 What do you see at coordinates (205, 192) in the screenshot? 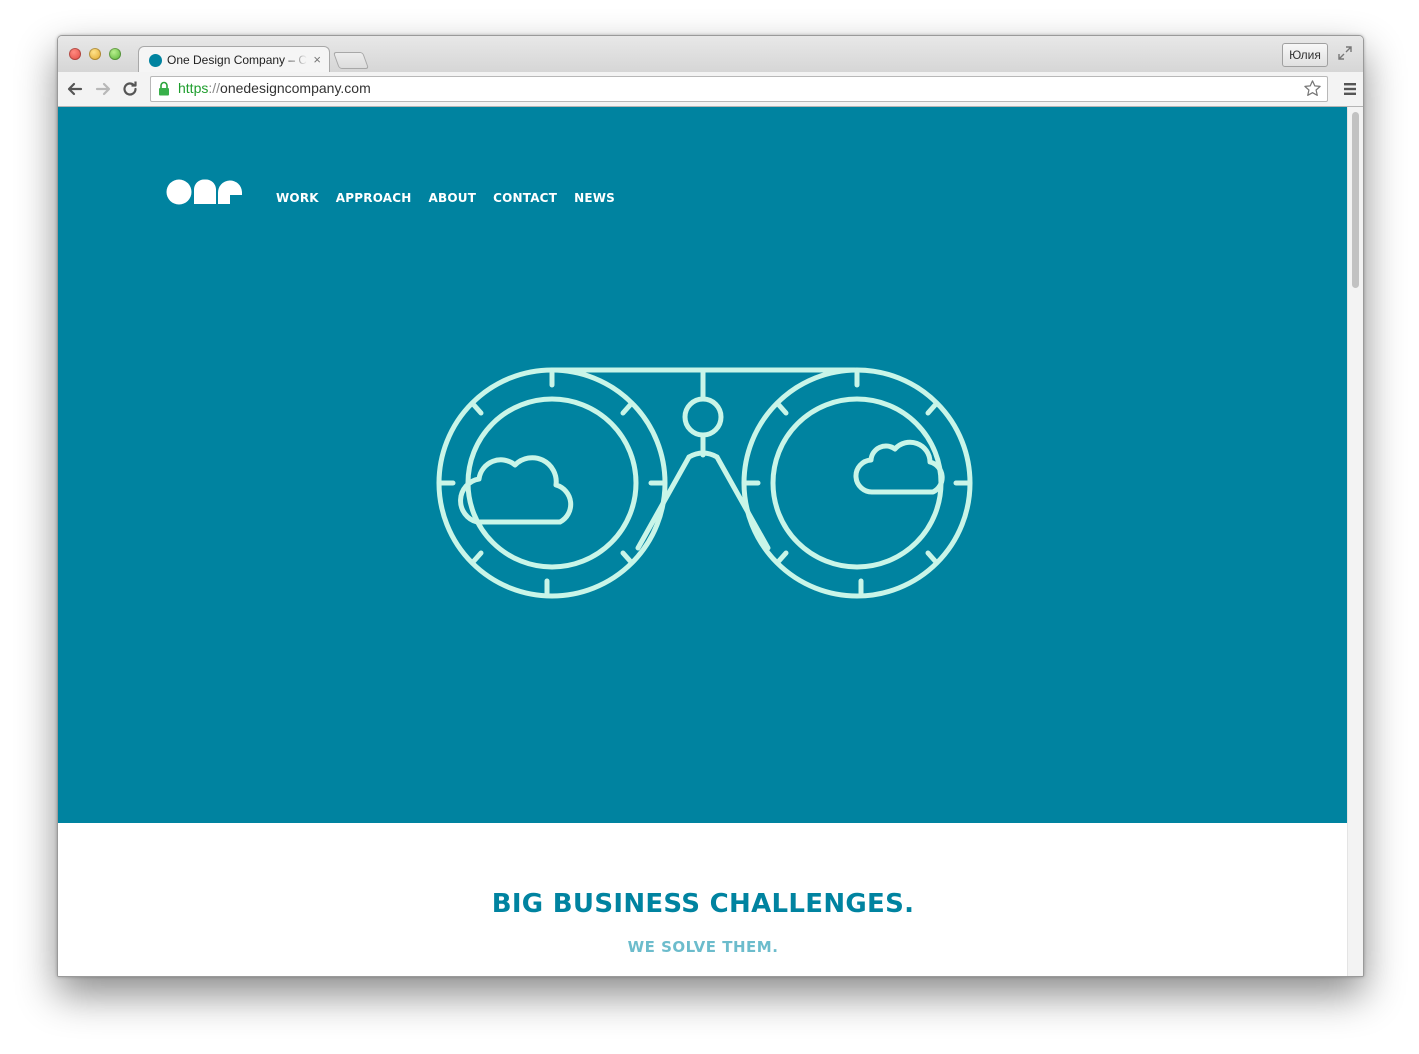
I see `one-logo: one` at bounding box center [205, 192].